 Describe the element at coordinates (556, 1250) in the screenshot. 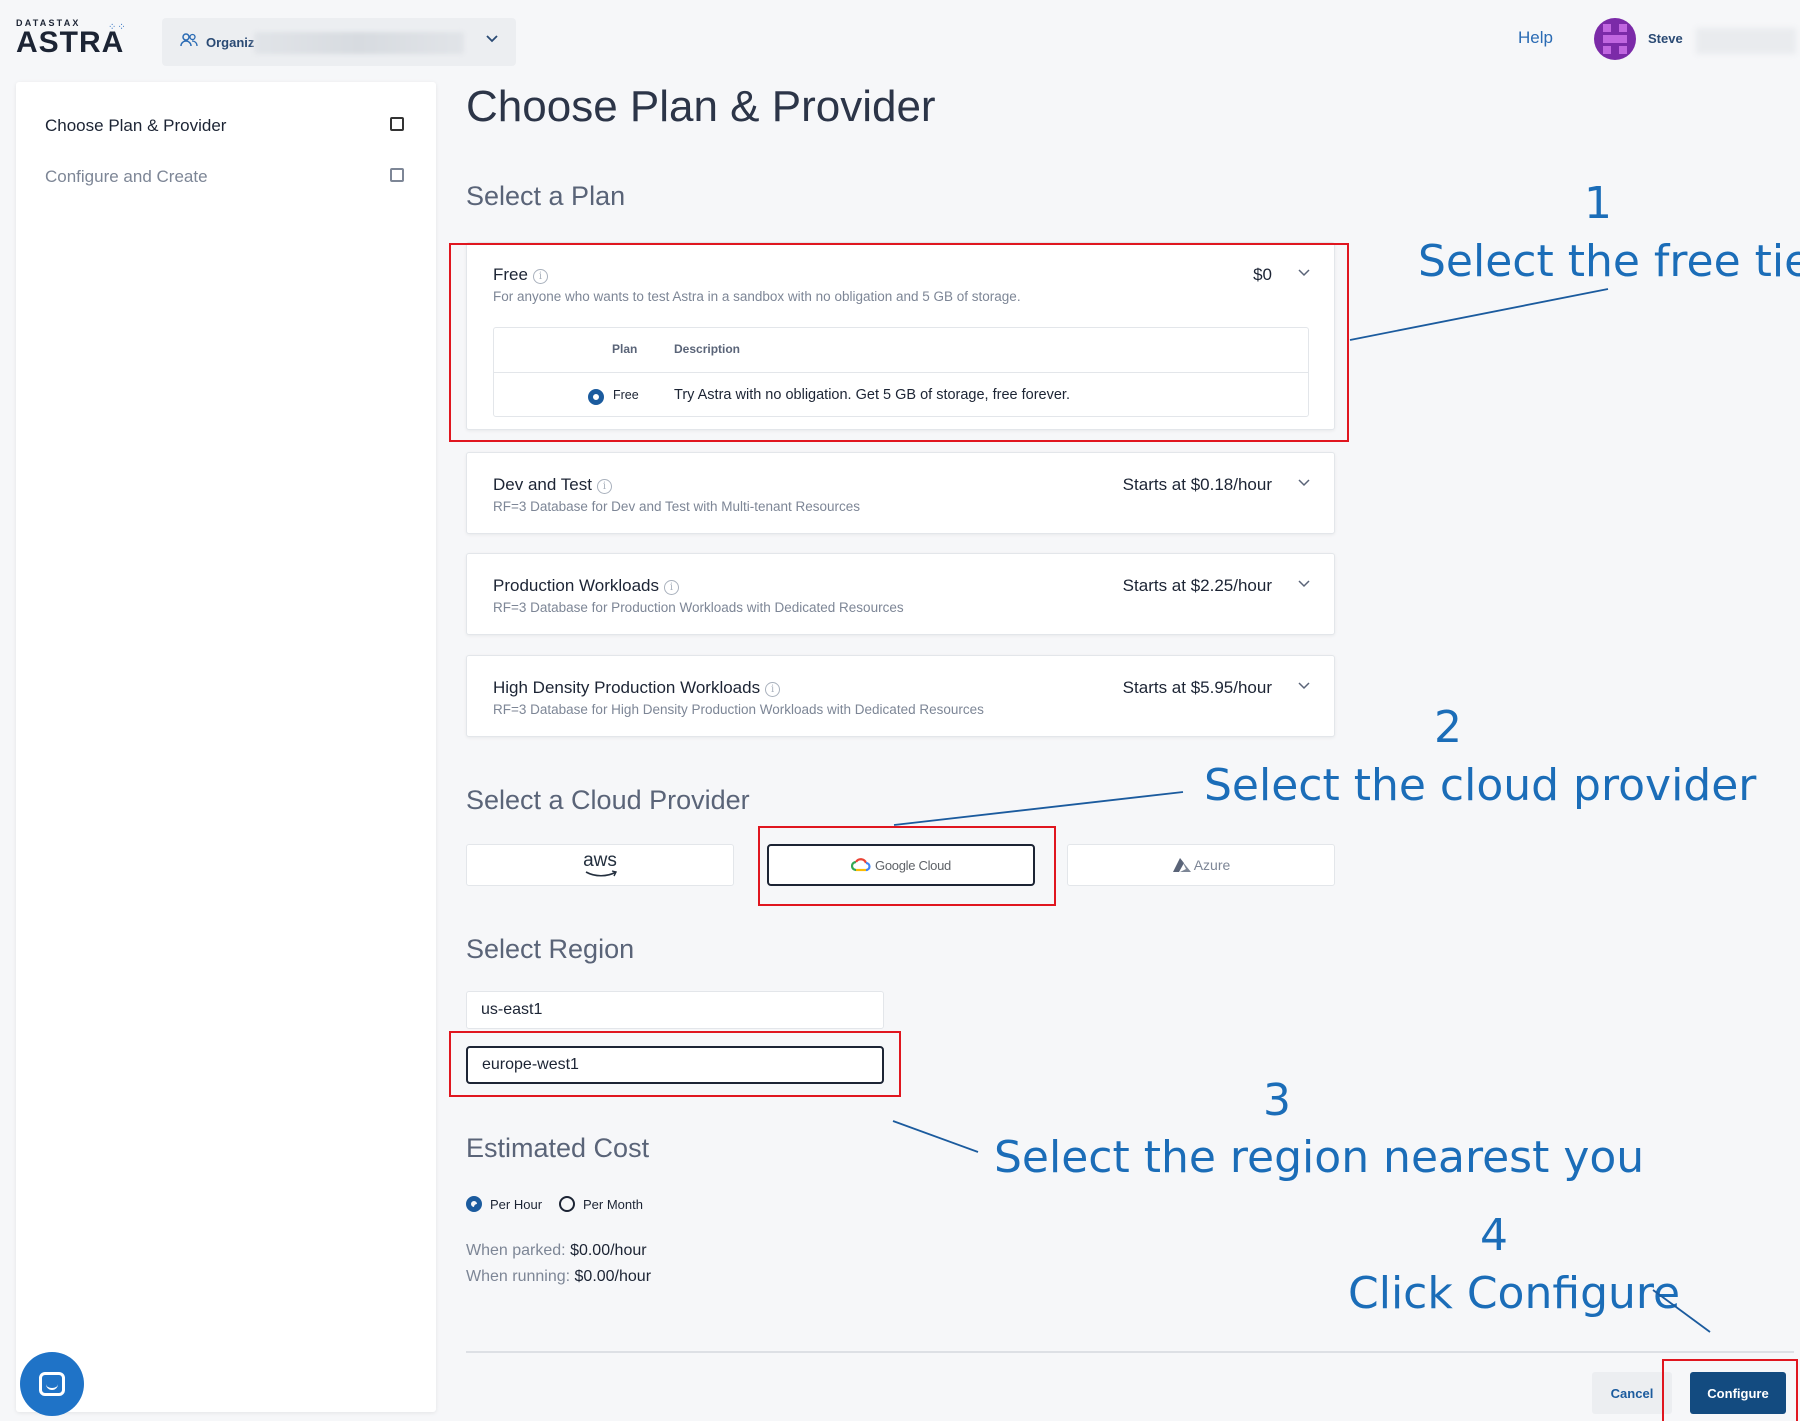

I see `cost-when-parked: When parked: $0.00/hour` at that location.